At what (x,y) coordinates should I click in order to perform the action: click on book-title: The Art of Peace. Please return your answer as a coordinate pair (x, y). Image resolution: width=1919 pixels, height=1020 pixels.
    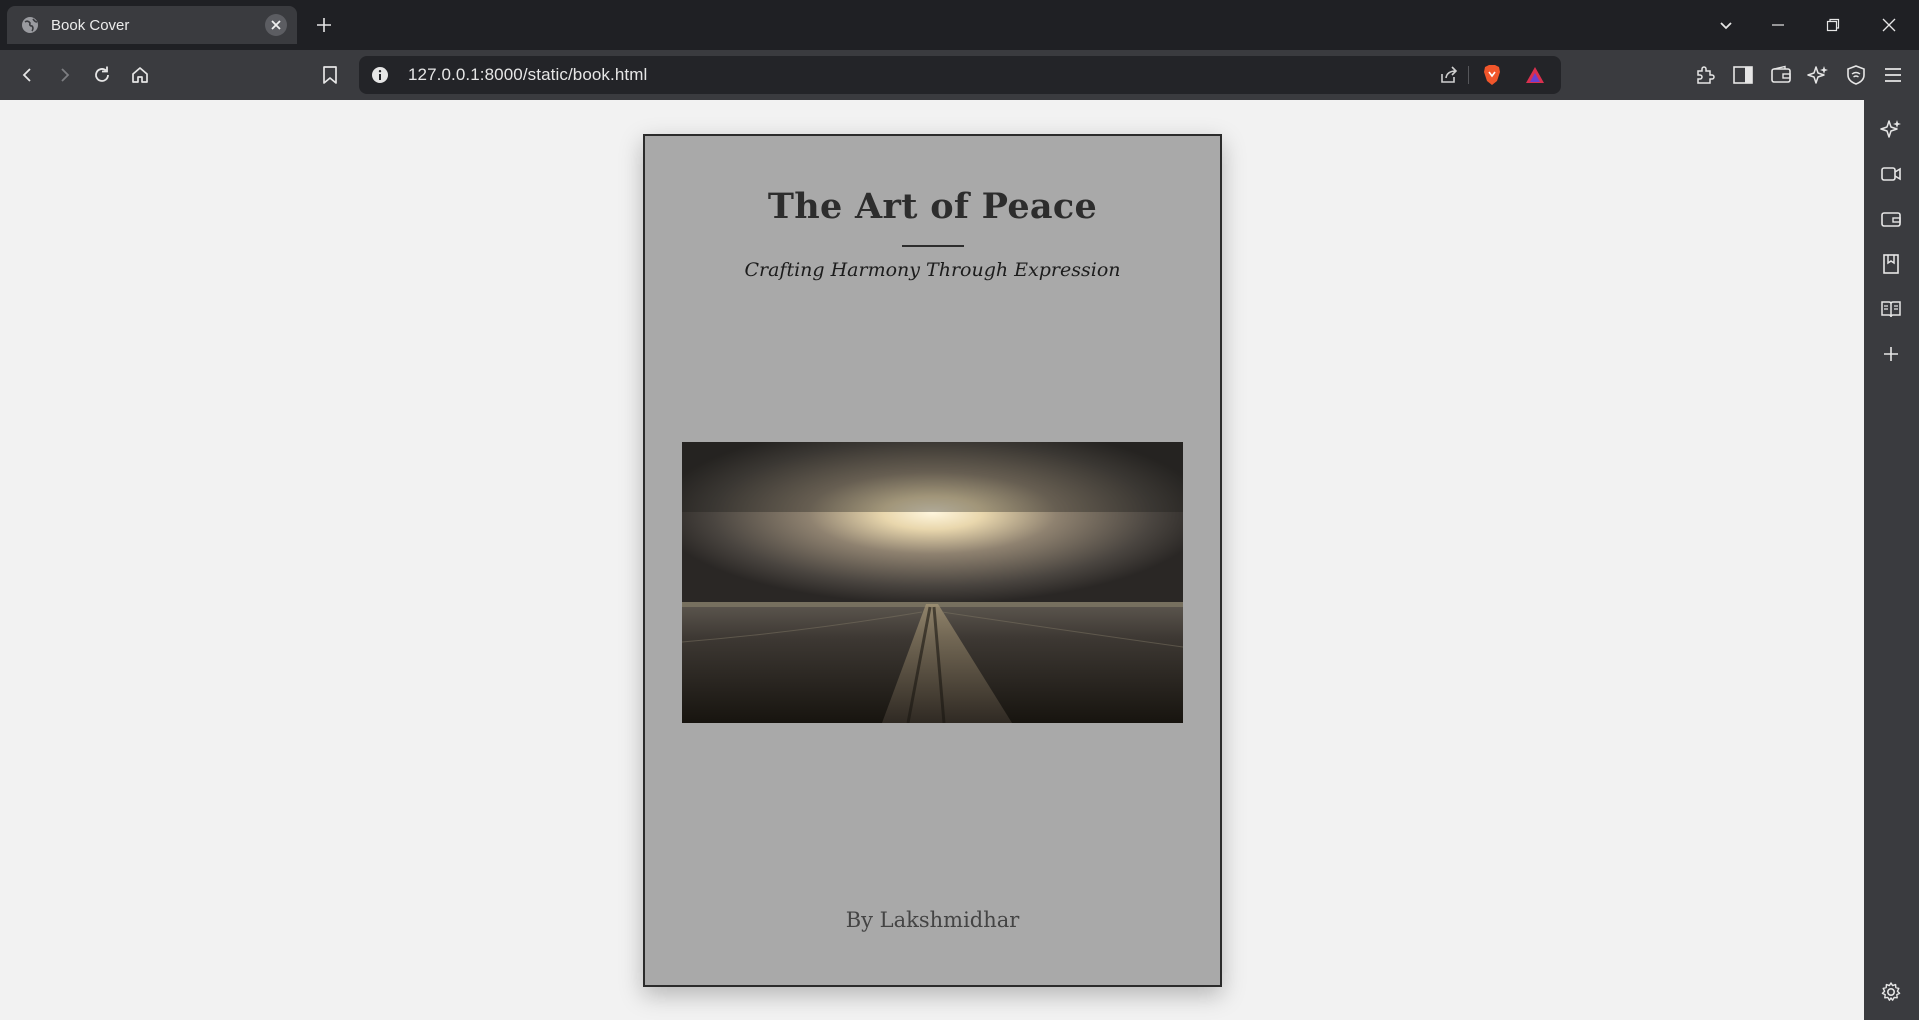
    Looking at the image, I should click on (932, 206).